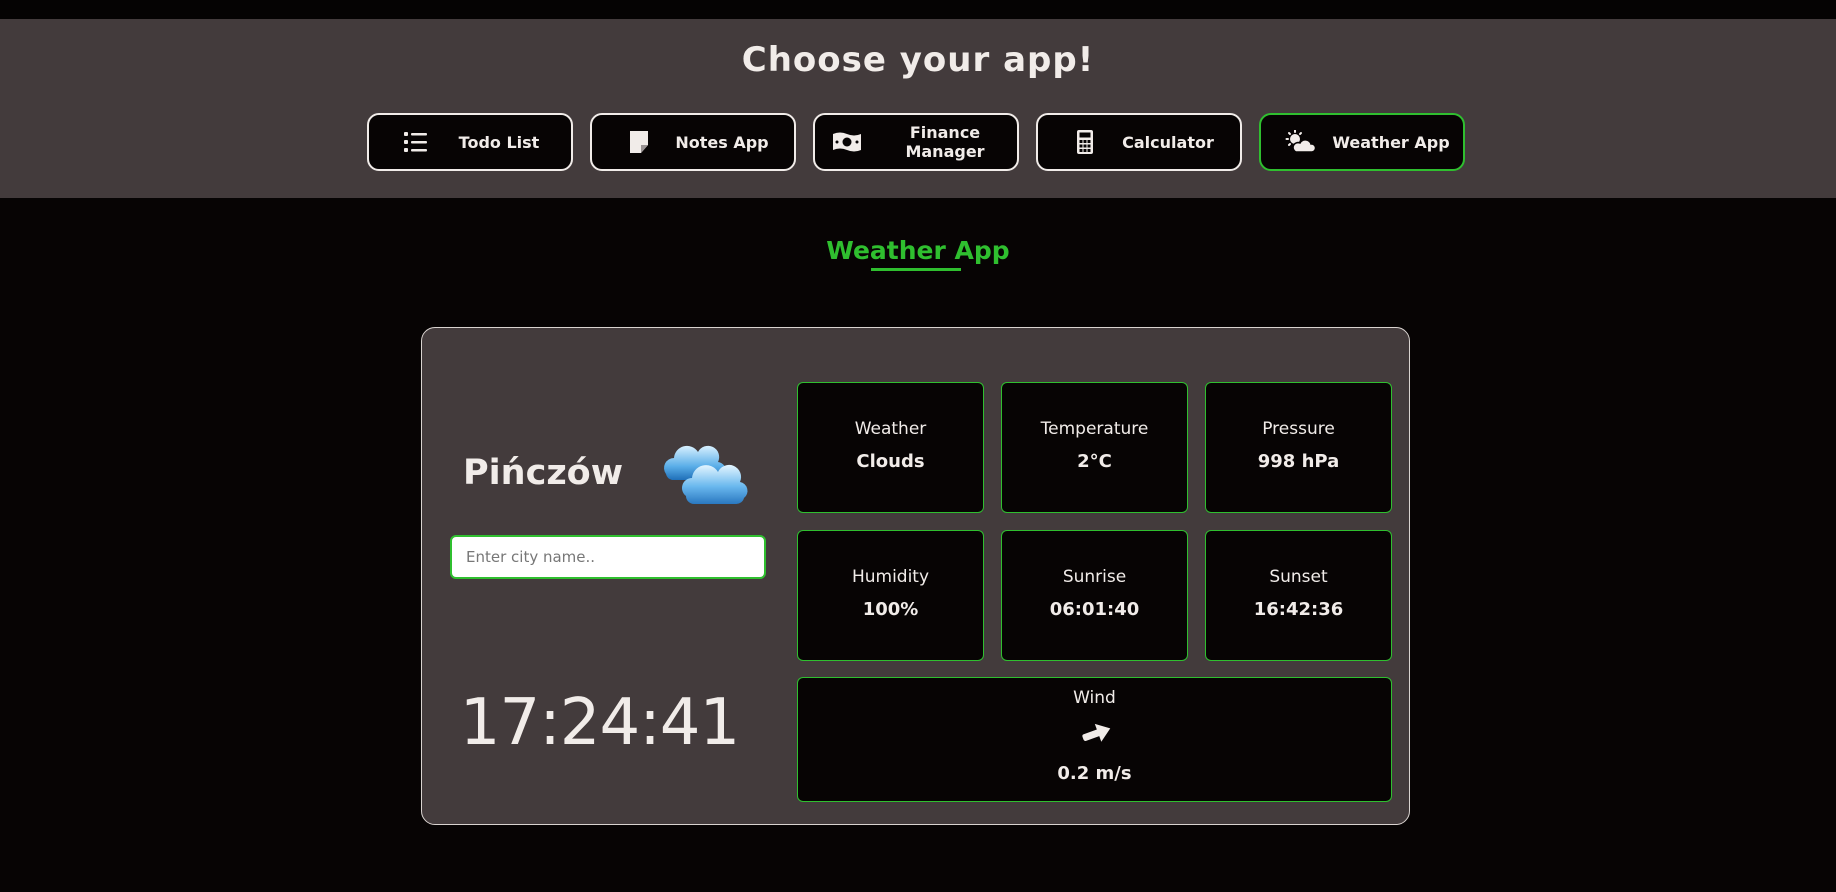 The width and height of the screenshot is (1836, 892). I want to click on cloud-sun-icon, so click(1300, 141).